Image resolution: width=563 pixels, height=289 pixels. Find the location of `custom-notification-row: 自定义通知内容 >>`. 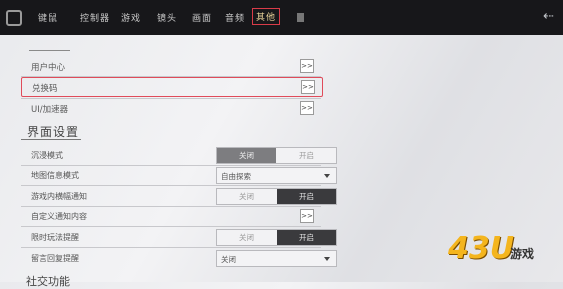

custom-notification-row: 自定义通知内容 >> is located at coordinates (171, 216).